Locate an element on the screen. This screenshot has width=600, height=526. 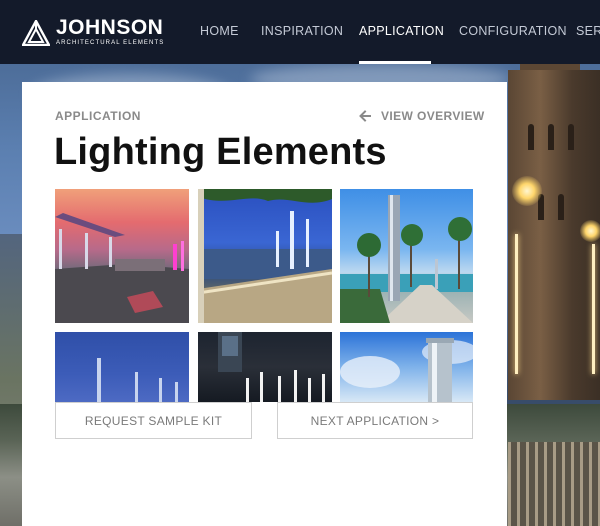
request-sample-kit-button: REQUEST SAMPLE KIT is located at coordinates (153, 420).